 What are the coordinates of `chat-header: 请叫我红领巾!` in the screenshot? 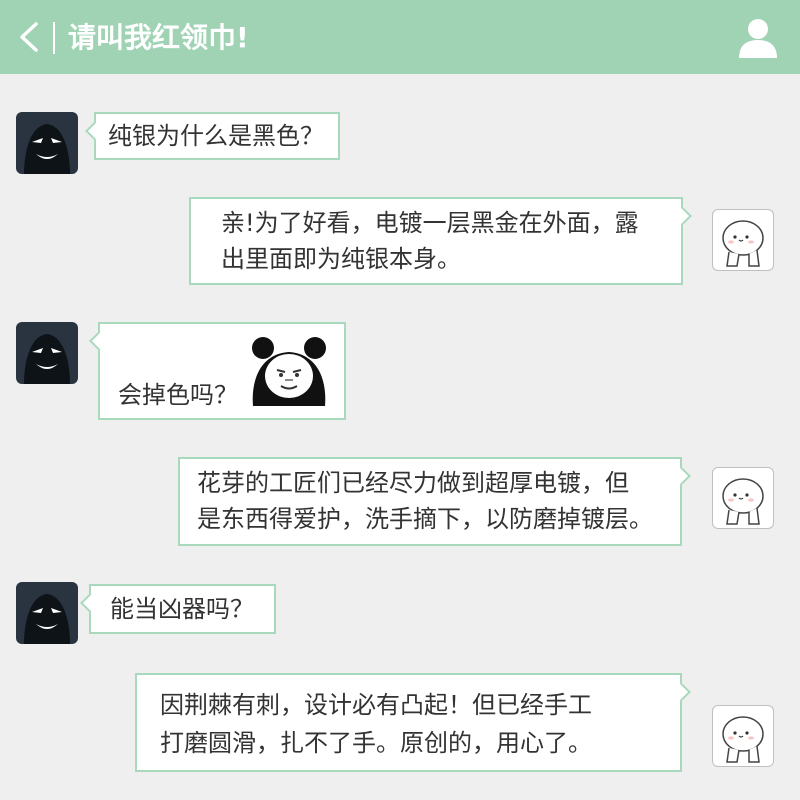 It's located at (400, 37).